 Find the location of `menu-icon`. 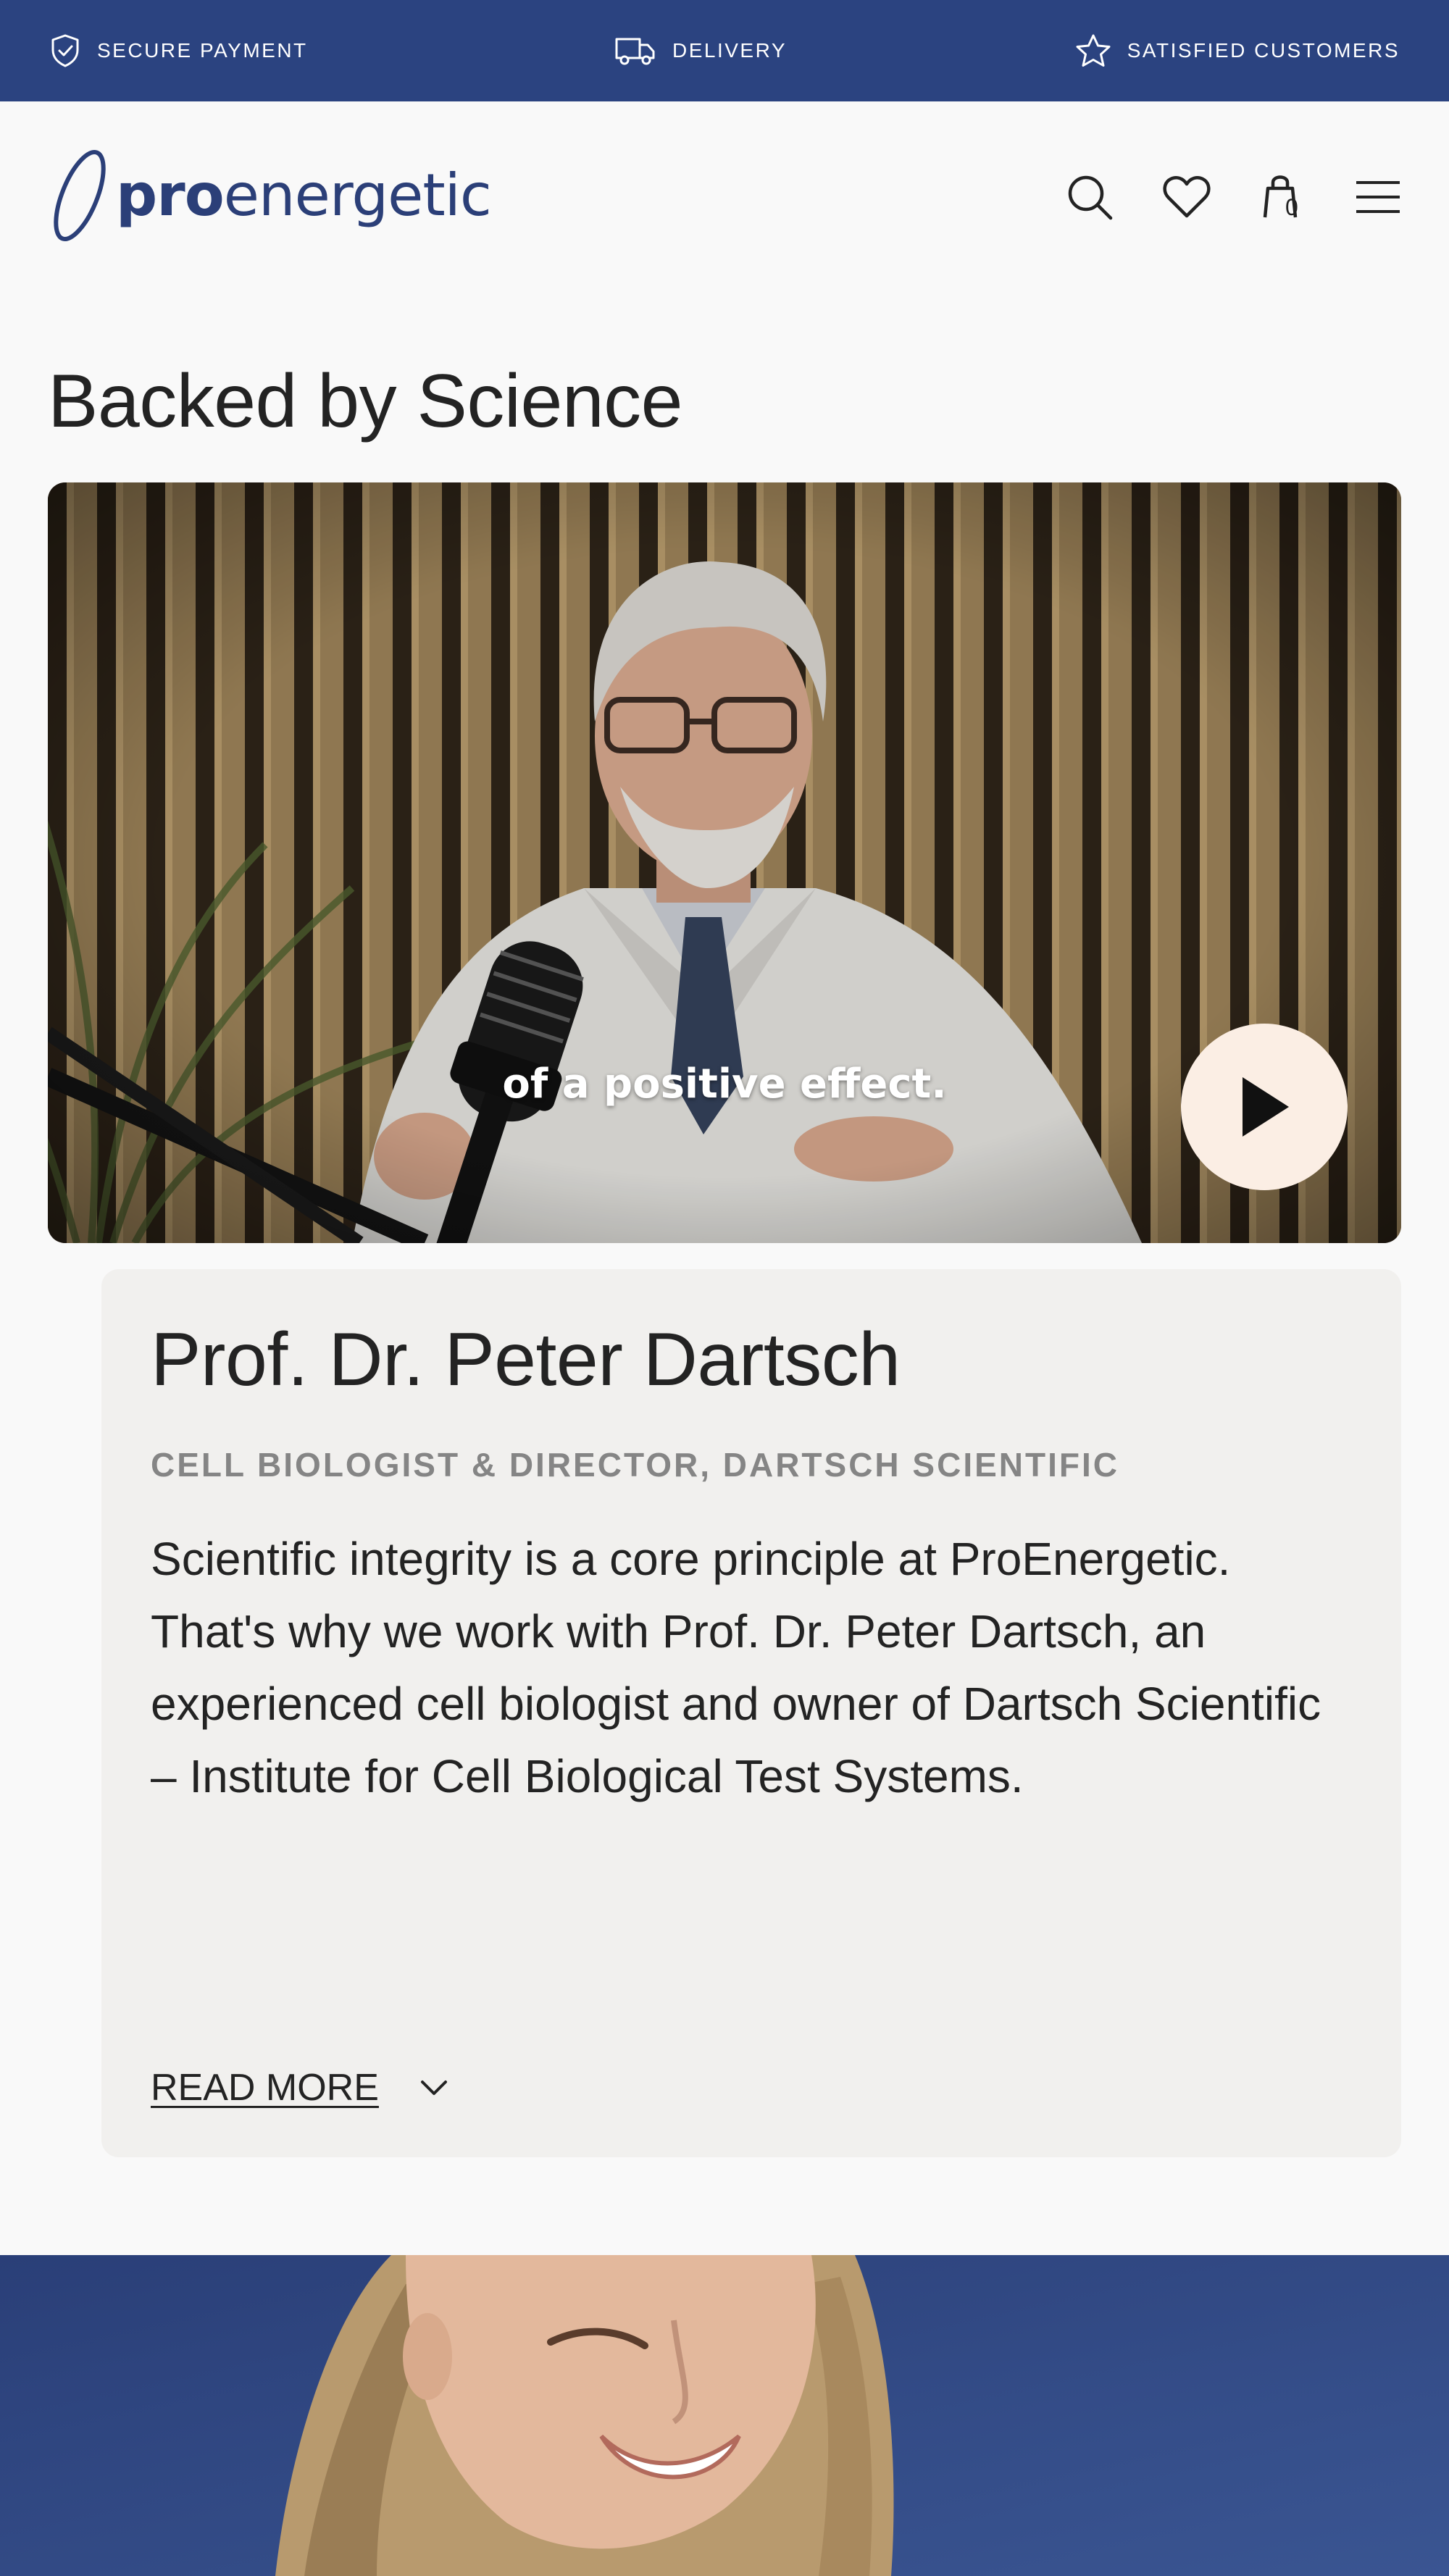

menu-icon is located at coordinates (1378, 197).